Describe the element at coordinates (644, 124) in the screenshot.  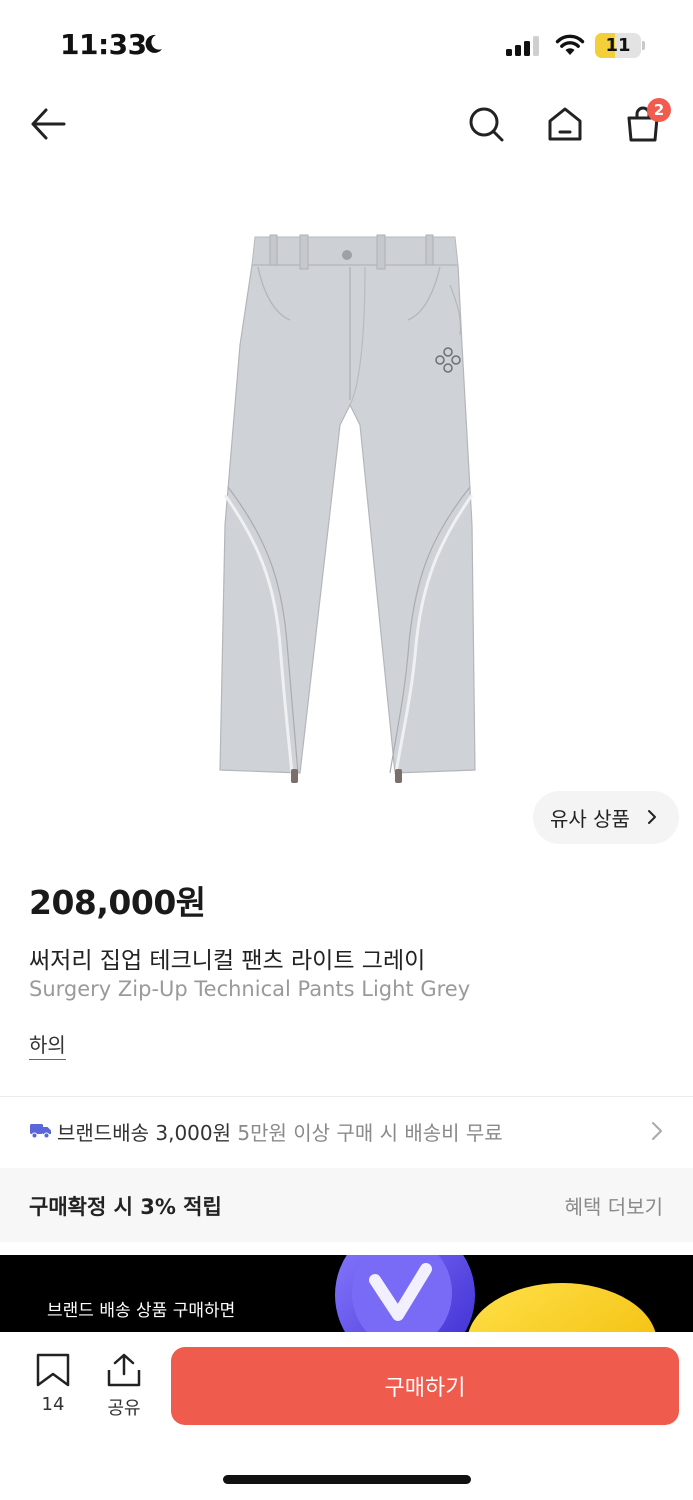
I see `cart-button: 2` at that location.